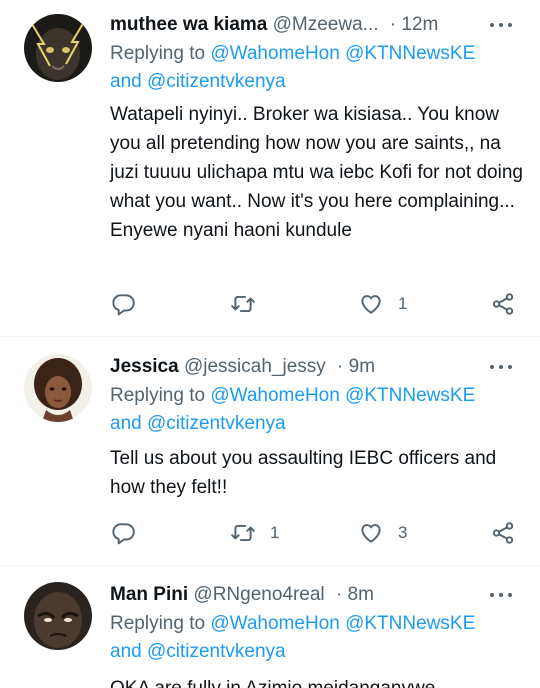 The image size is (540, 688). What do you see at coordinates (355, 594) in the screenshot?
I see `timestamp: · 8m` at bounding box center [355, 594].